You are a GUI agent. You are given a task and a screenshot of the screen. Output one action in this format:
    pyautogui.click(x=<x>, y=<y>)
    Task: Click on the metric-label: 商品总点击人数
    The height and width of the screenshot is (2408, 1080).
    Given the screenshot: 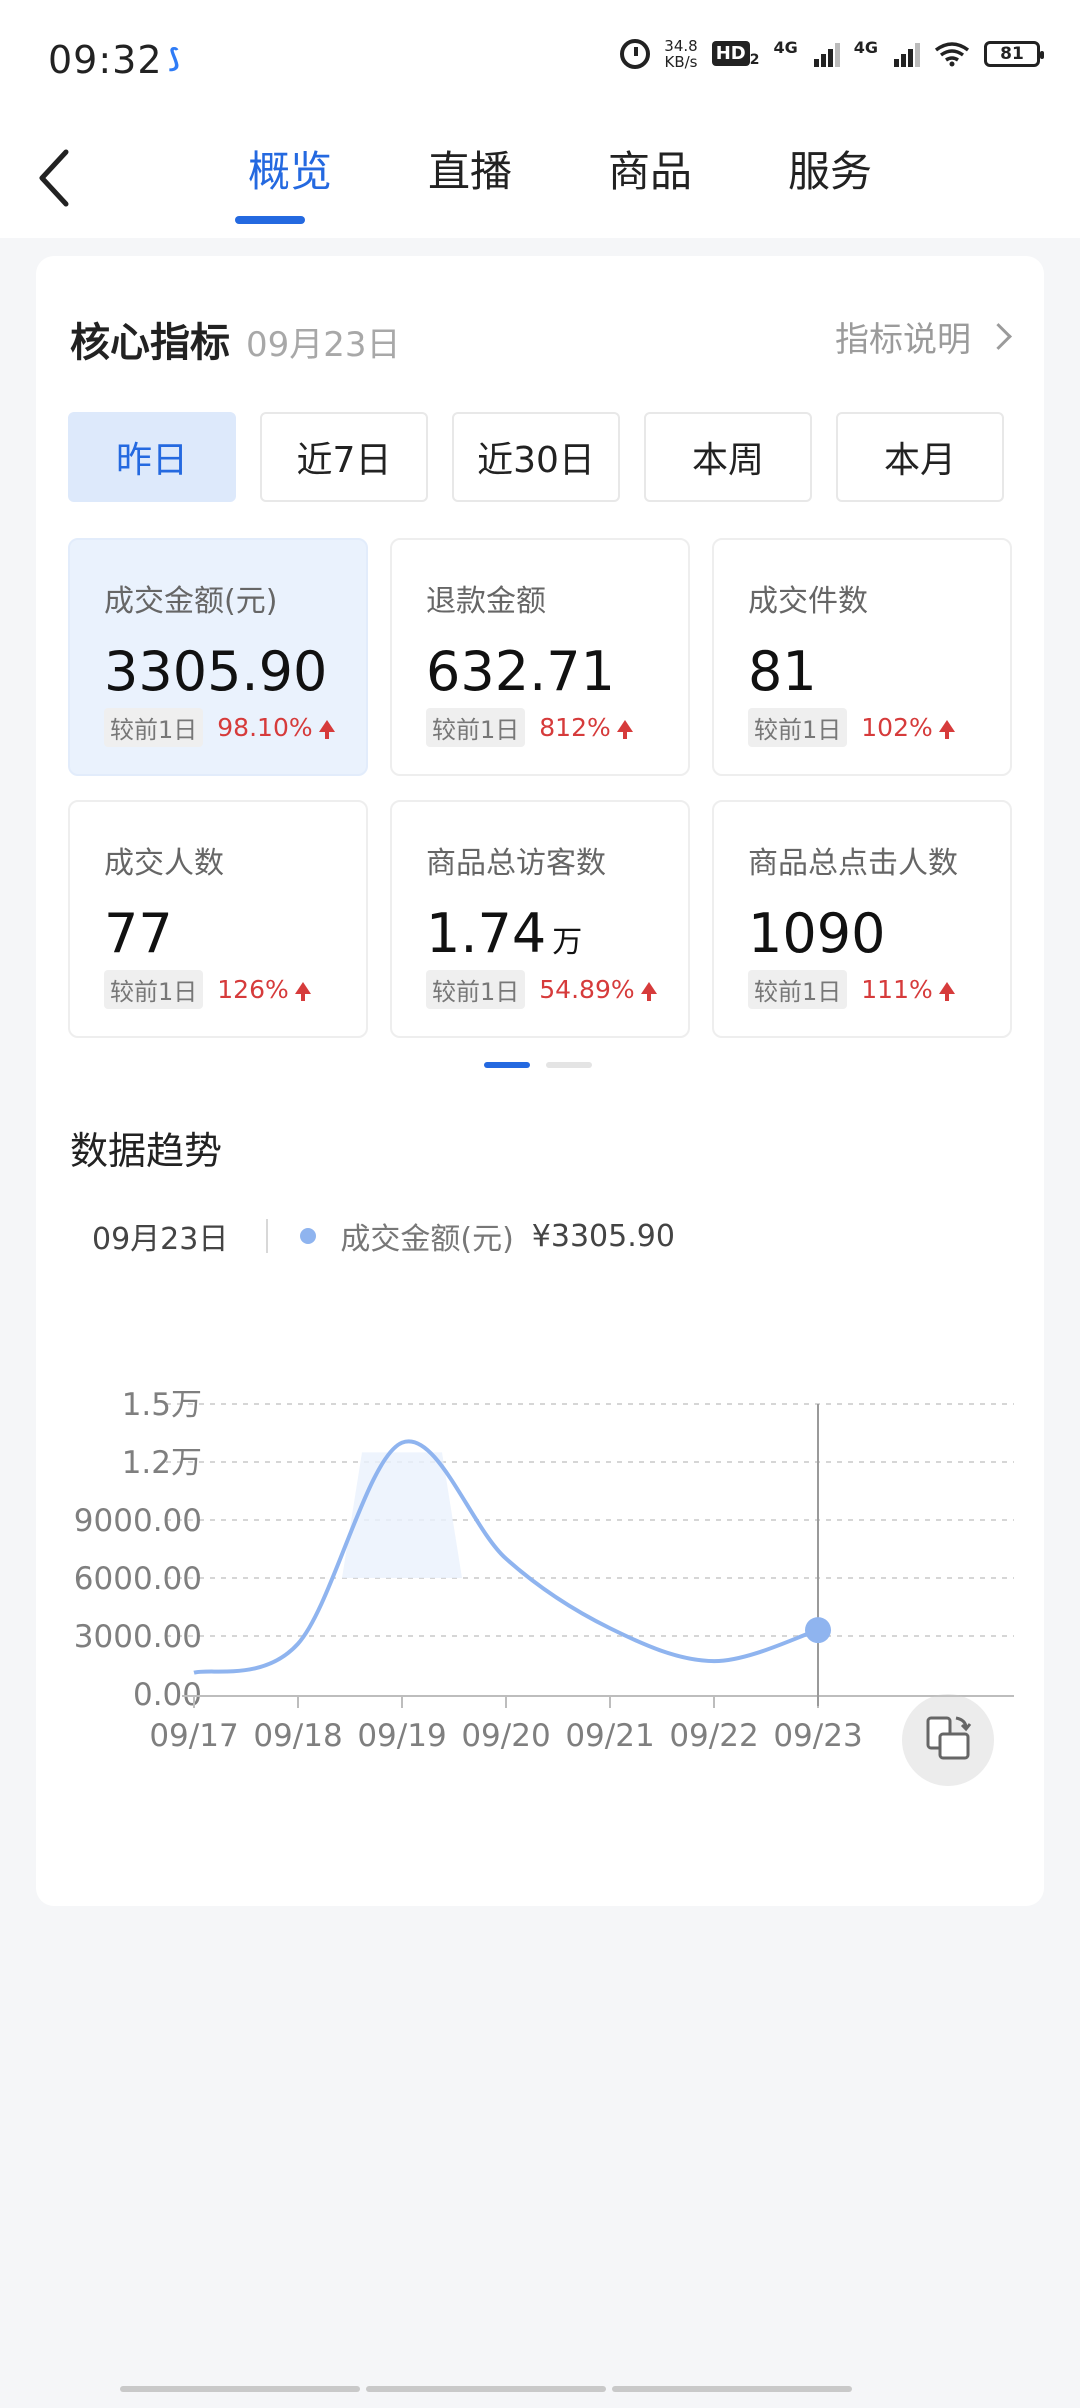 What is the action you would take?
    pyautogui.click(x=853, y=863)
    